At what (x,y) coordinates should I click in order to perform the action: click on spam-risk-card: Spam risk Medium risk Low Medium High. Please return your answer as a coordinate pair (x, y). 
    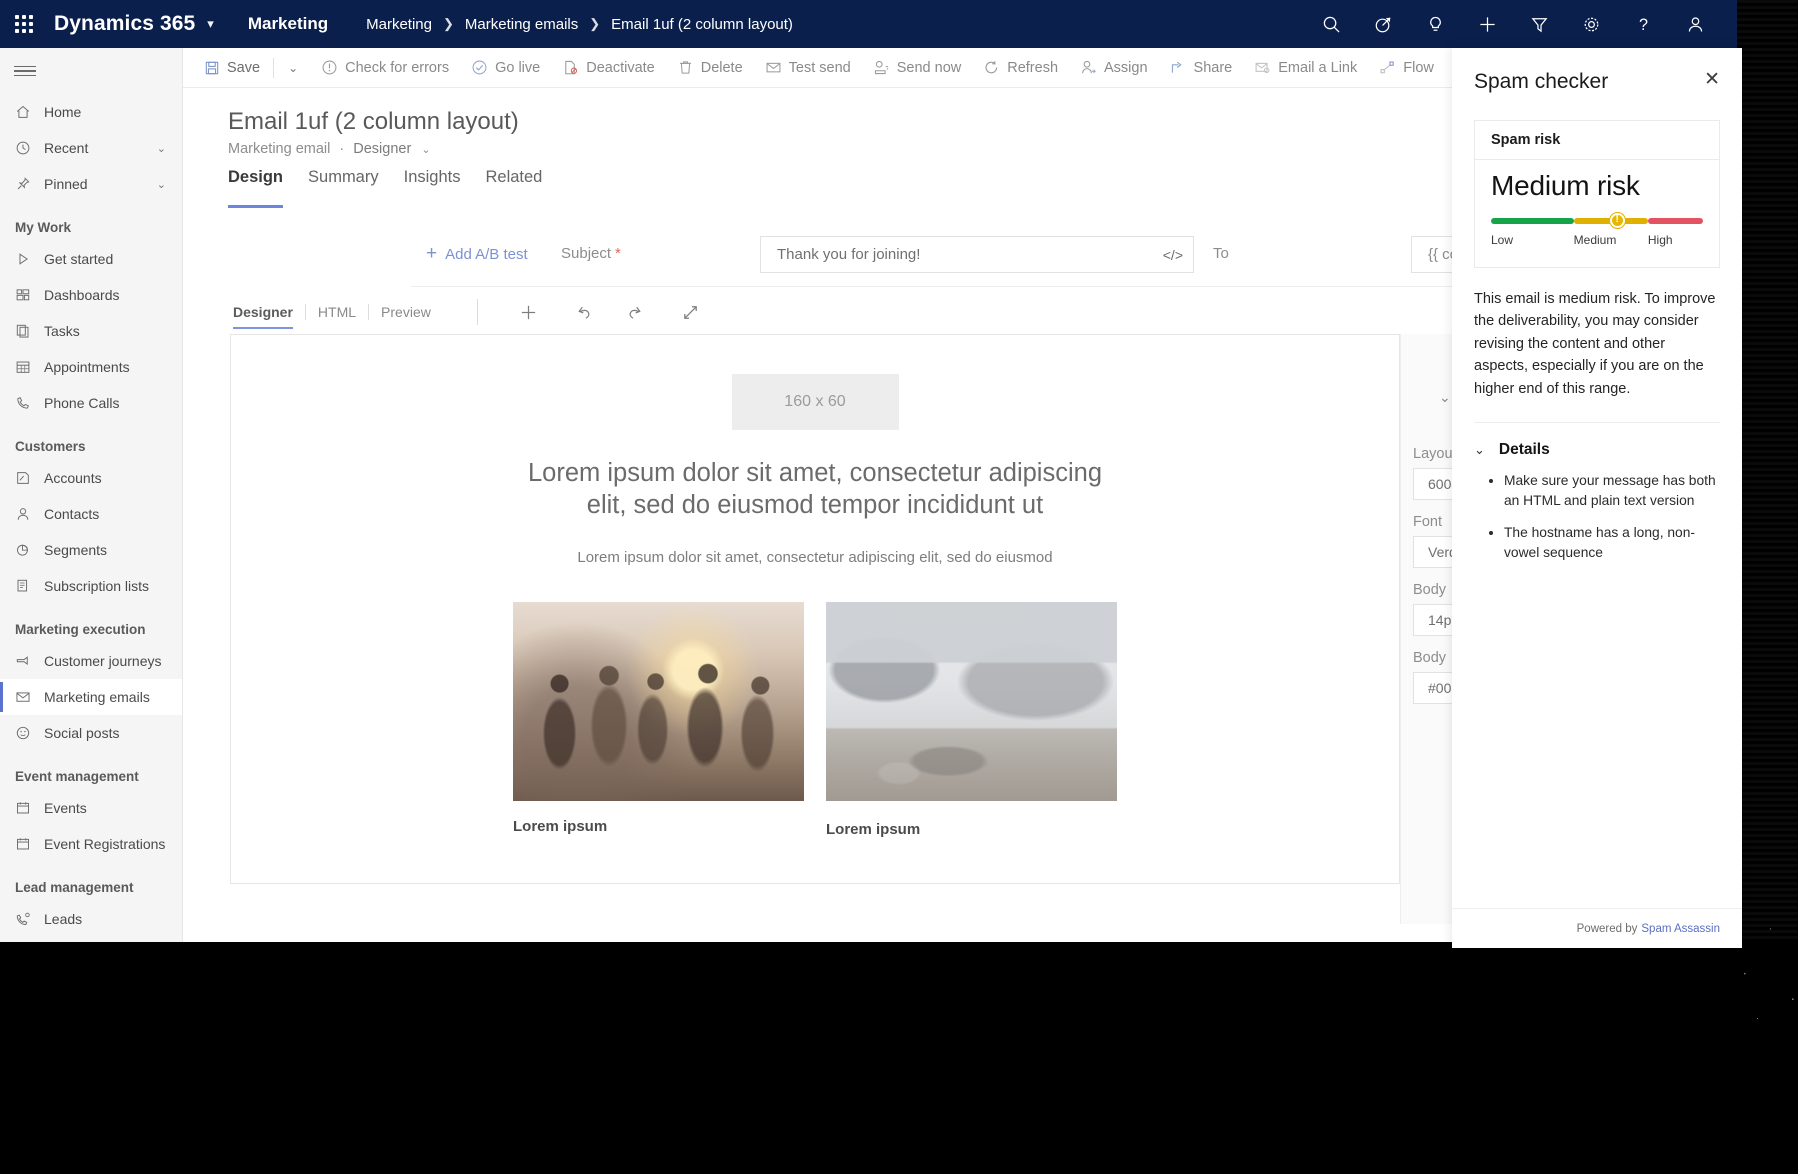
    Looking at the image, I should click on (1597, 194).